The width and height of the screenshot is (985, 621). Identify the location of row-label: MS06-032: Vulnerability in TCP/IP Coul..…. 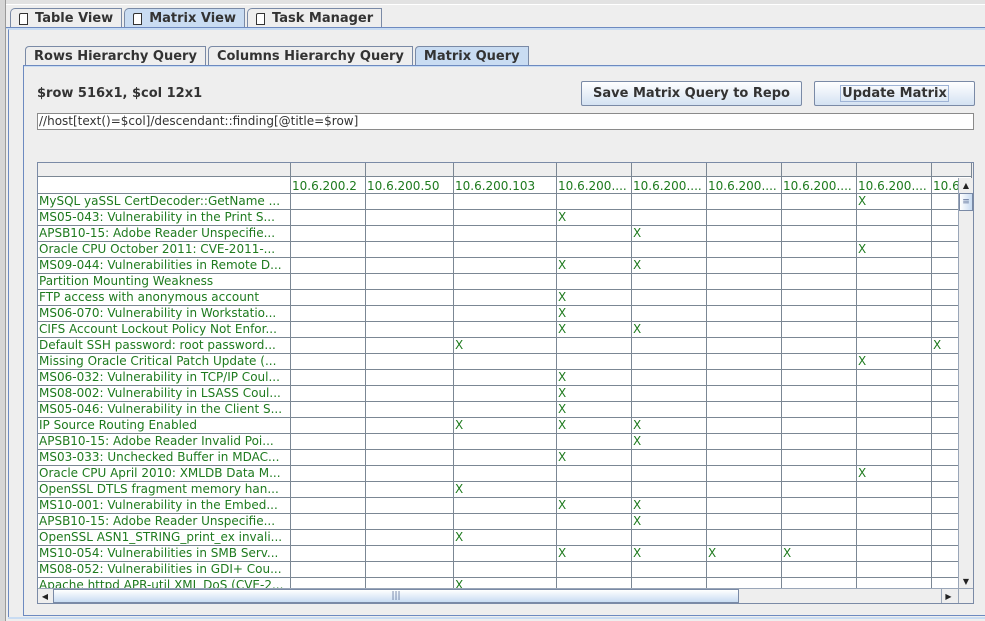
(164, 378).